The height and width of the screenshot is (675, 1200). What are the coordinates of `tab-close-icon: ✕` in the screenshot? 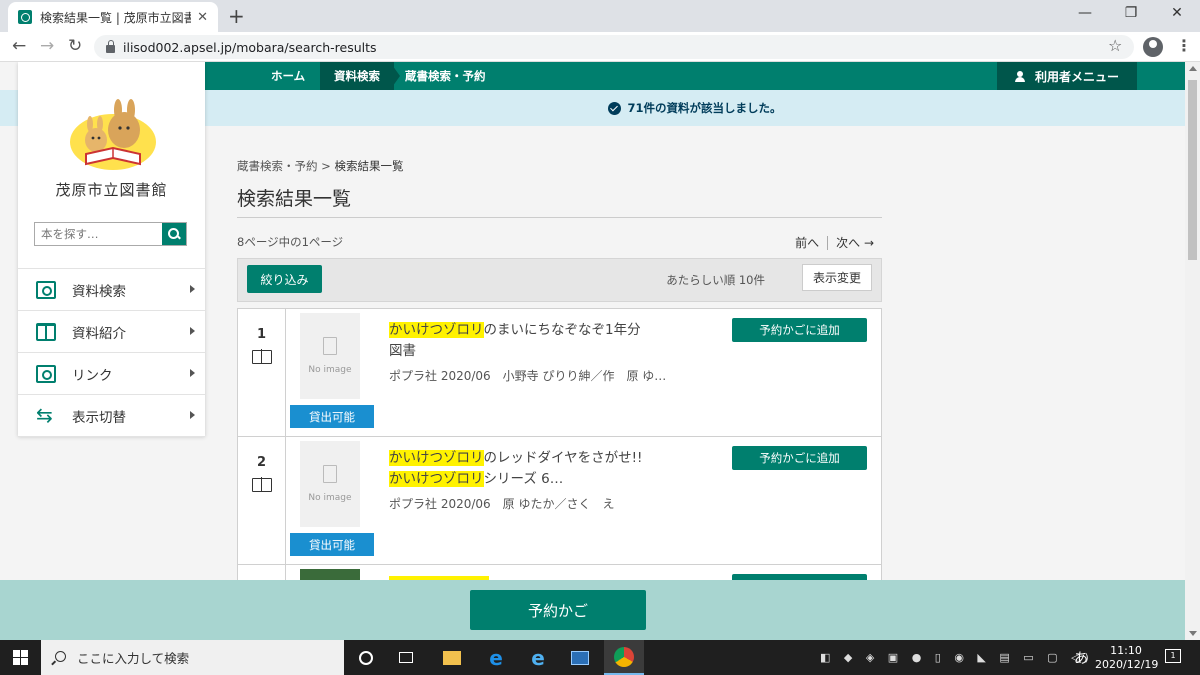 It's located at (202, 17).